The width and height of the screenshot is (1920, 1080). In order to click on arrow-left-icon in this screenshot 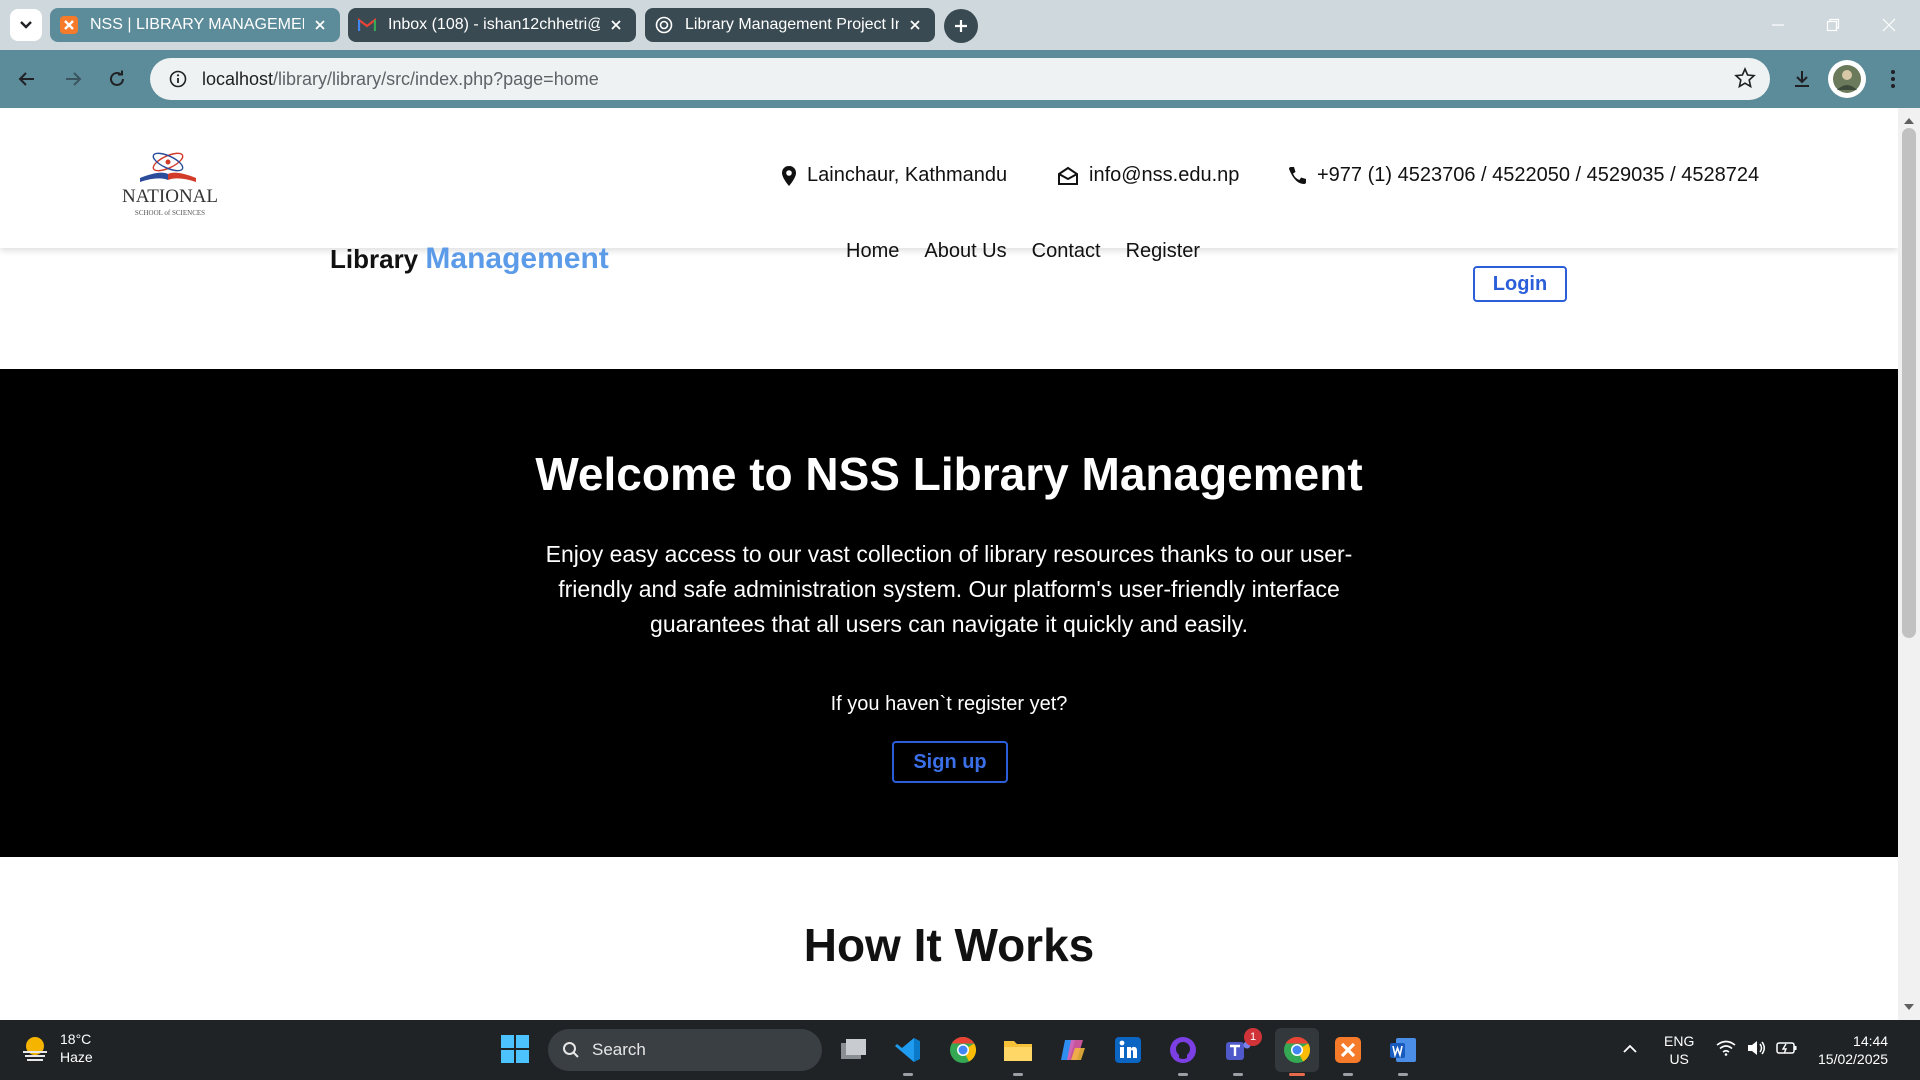, I will do `click(26, 79)`.